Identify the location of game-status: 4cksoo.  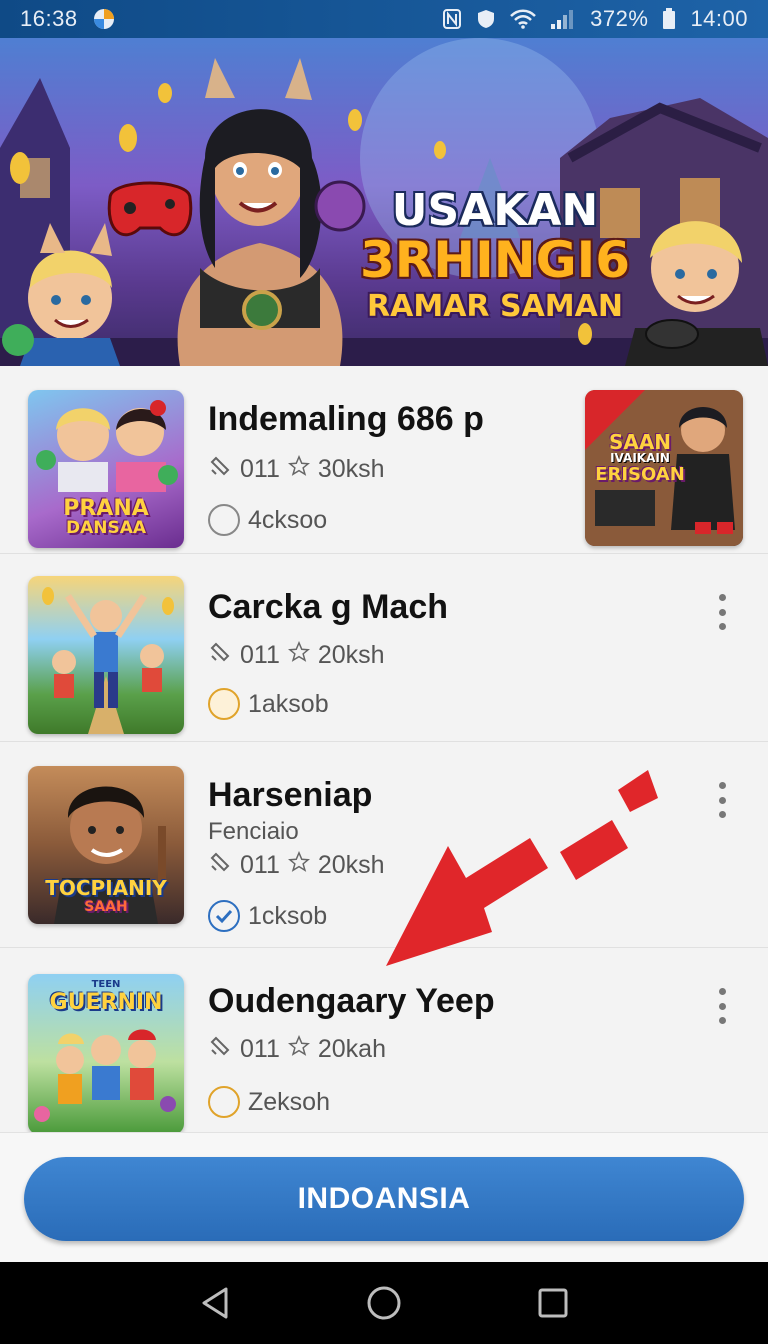
(267, 520).